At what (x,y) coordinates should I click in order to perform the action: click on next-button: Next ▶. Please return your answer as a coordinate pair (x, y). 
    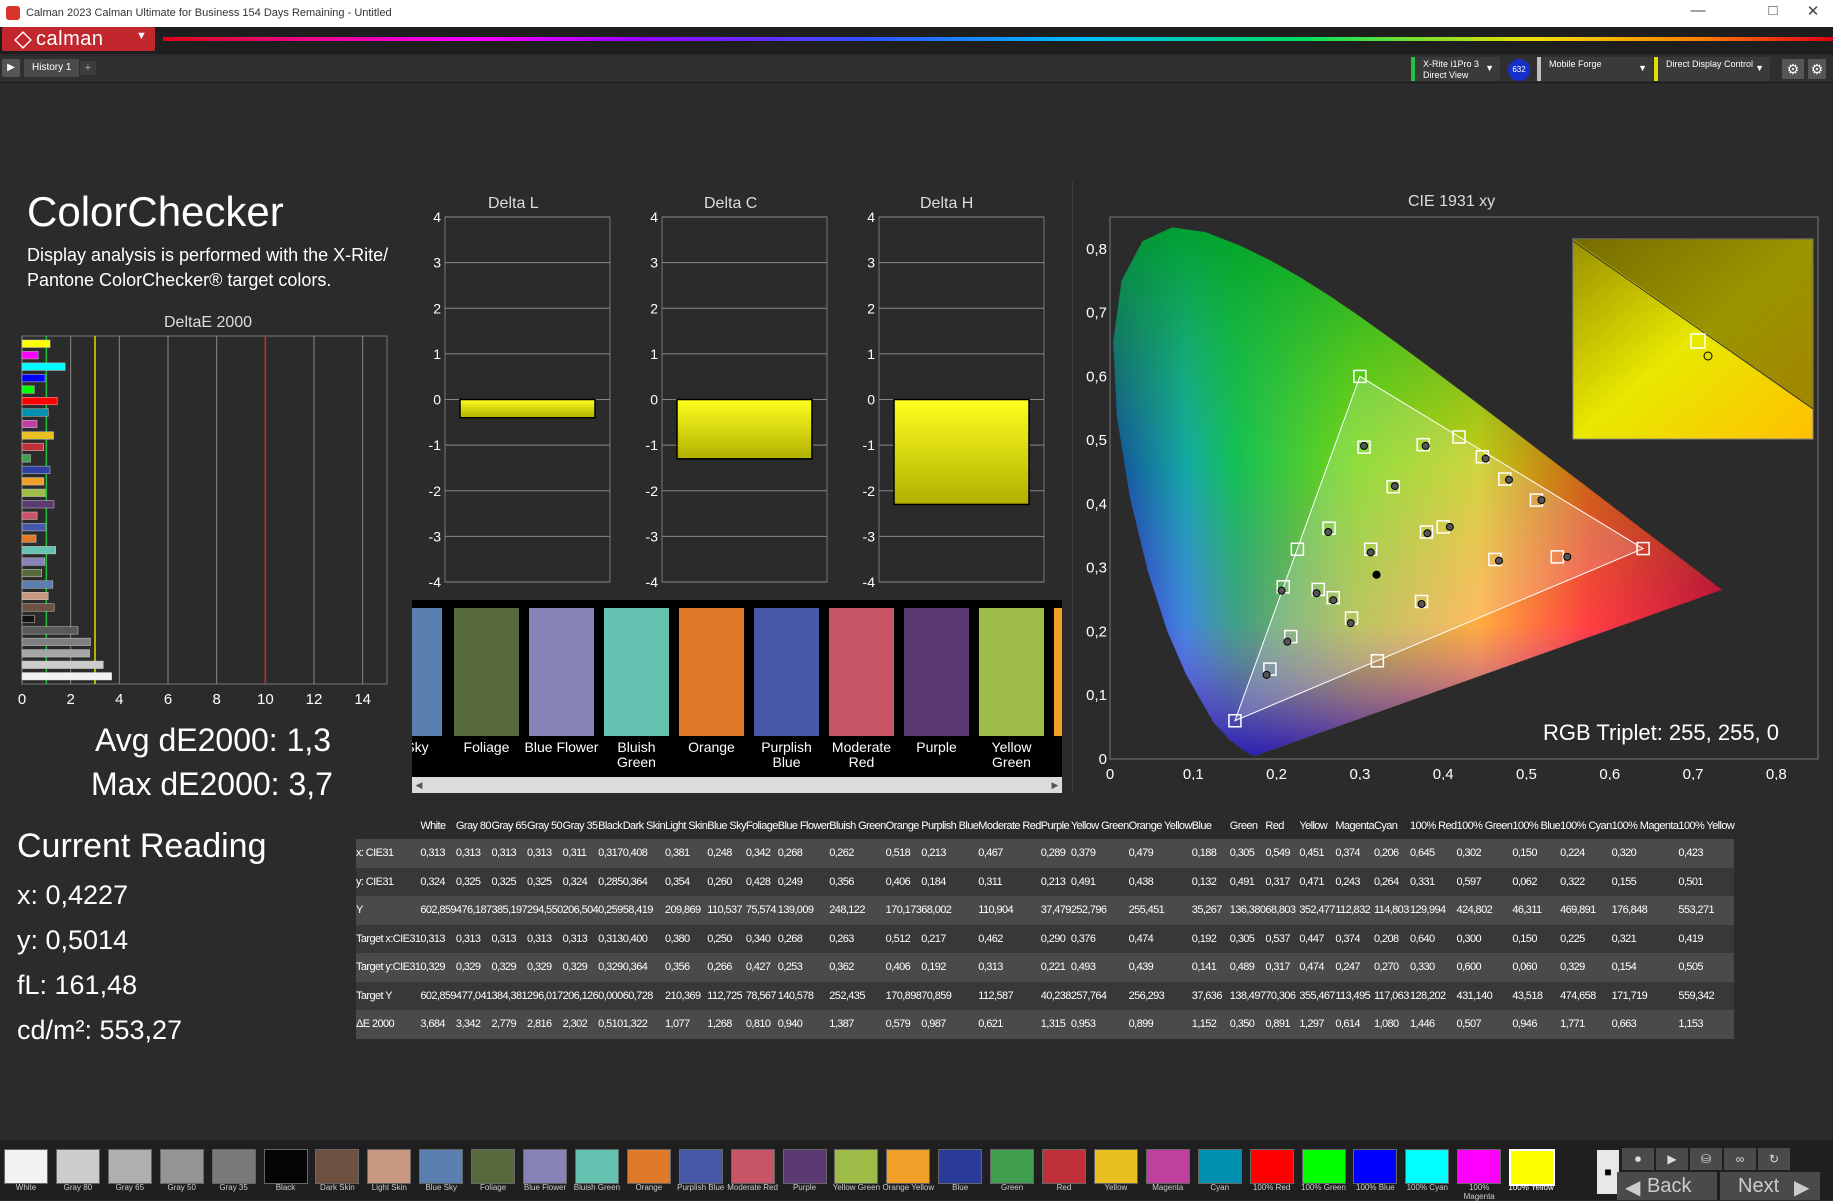
    Looking at the image, I should click on (1770, 1186).